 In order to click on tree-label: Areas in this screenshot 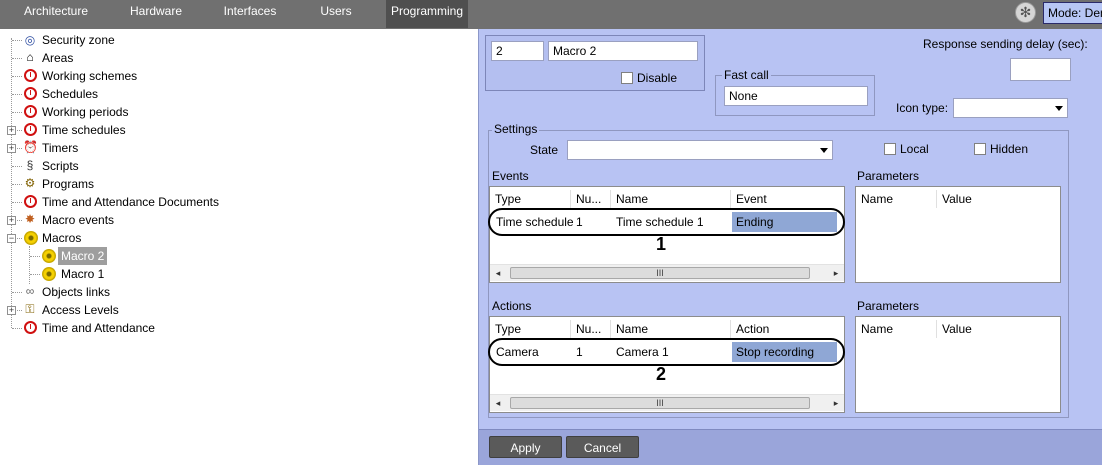, I will do `click(58, 58)`.